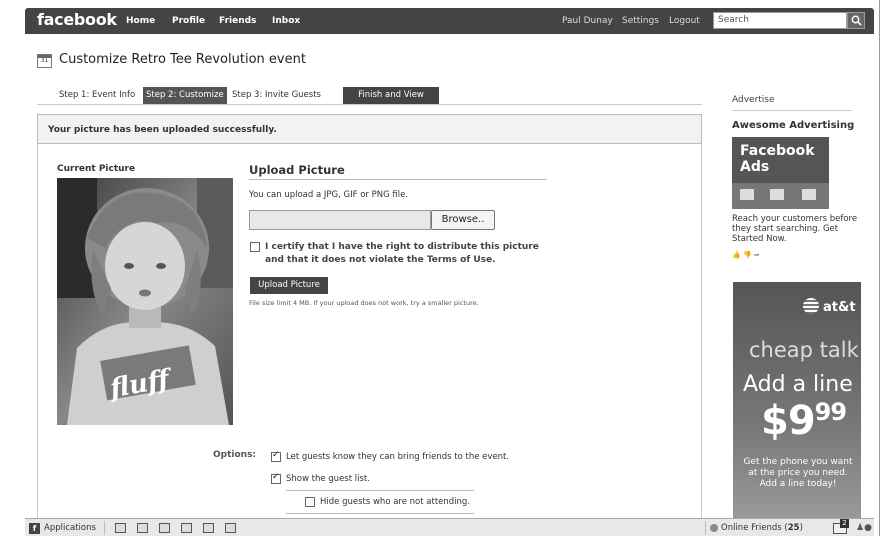 Image resolution: width=884 pixels, height=536 pixels. I want to click on nav-inbox: Inbox, so click(286, 21).